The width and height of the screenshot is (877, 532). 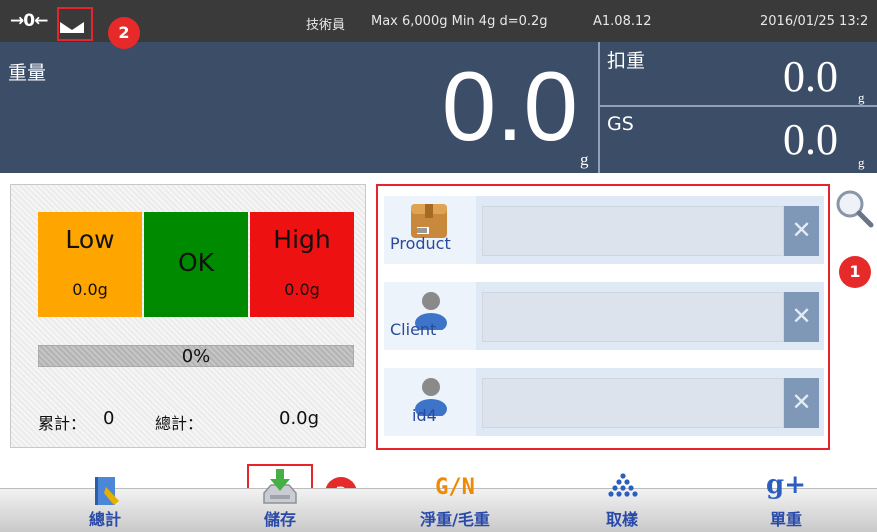 What do you see at coordinates (420, 243) in the screenshot?
I see `id-label-product: Product` at bounding box center [420, 243].